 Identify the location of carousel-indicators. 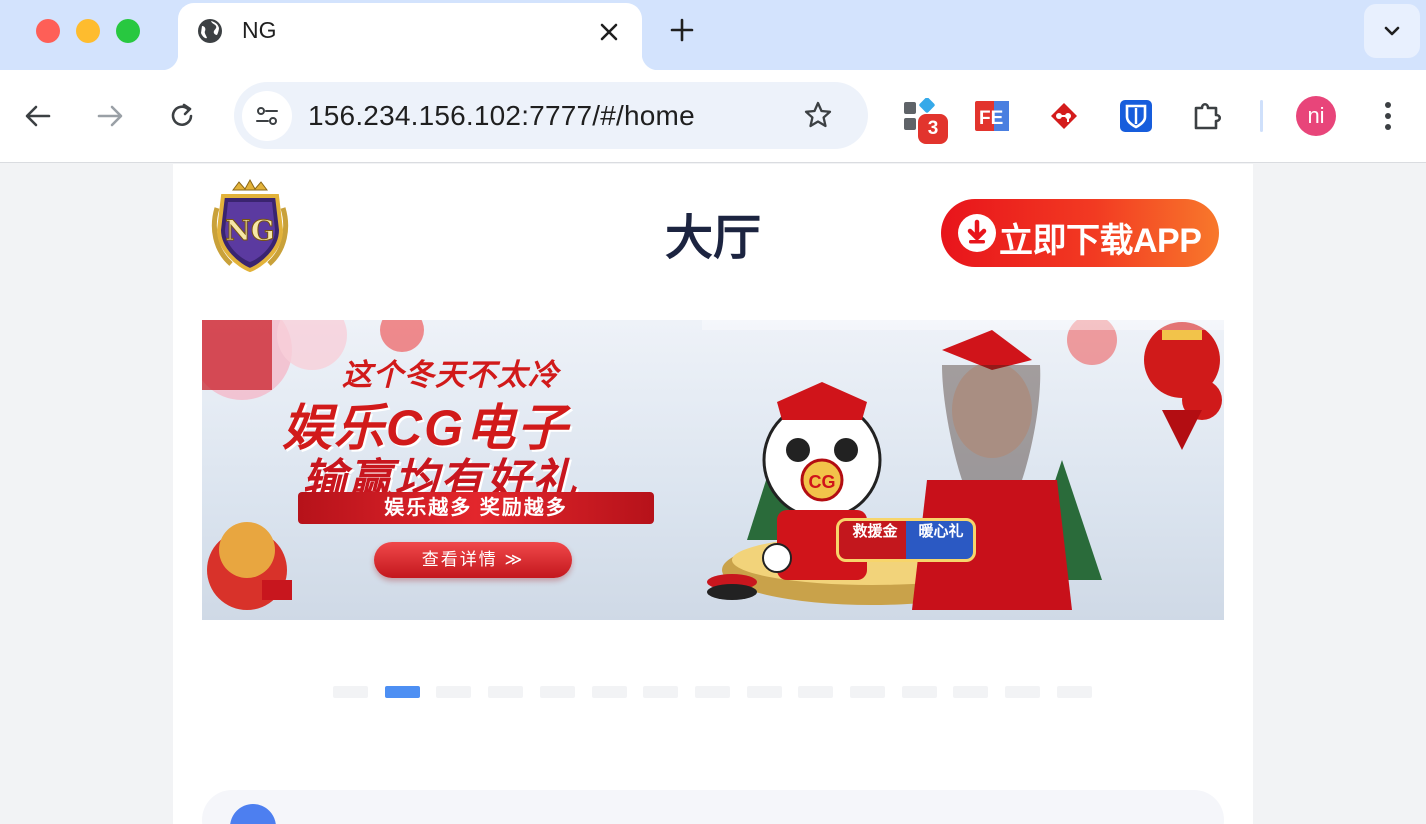
(713, 692).